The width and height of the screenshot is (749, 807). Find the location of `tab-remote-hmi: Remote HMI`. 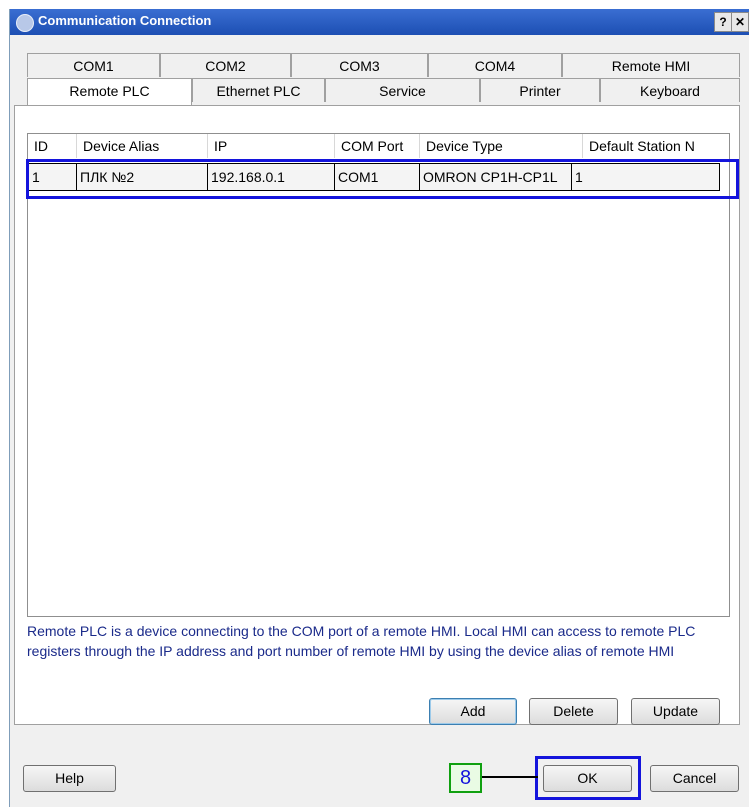

tab-remote-hmi: Remote HMI is located at coordinates (651, 65).